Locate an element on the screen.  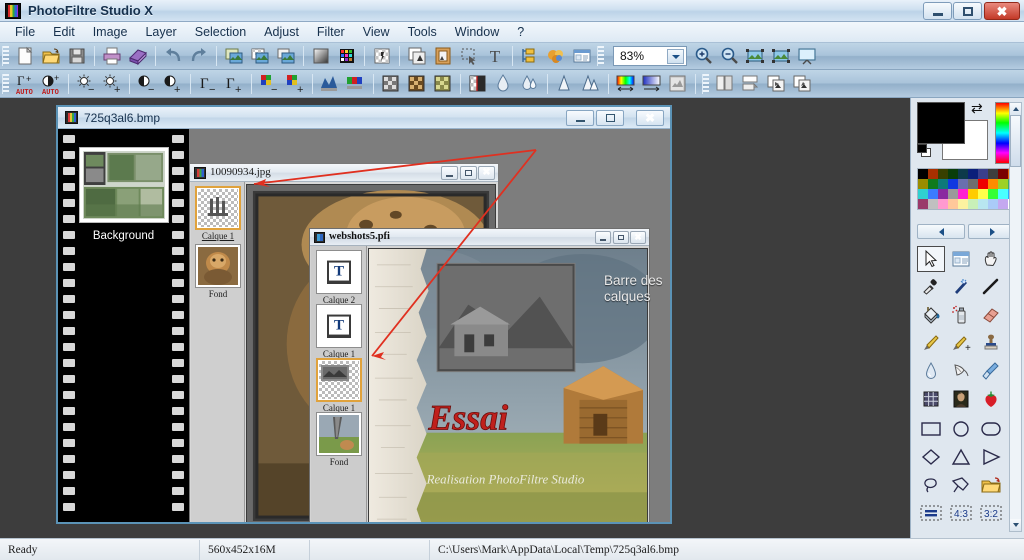
load-shape-icon is located at coordinates (991, 485).